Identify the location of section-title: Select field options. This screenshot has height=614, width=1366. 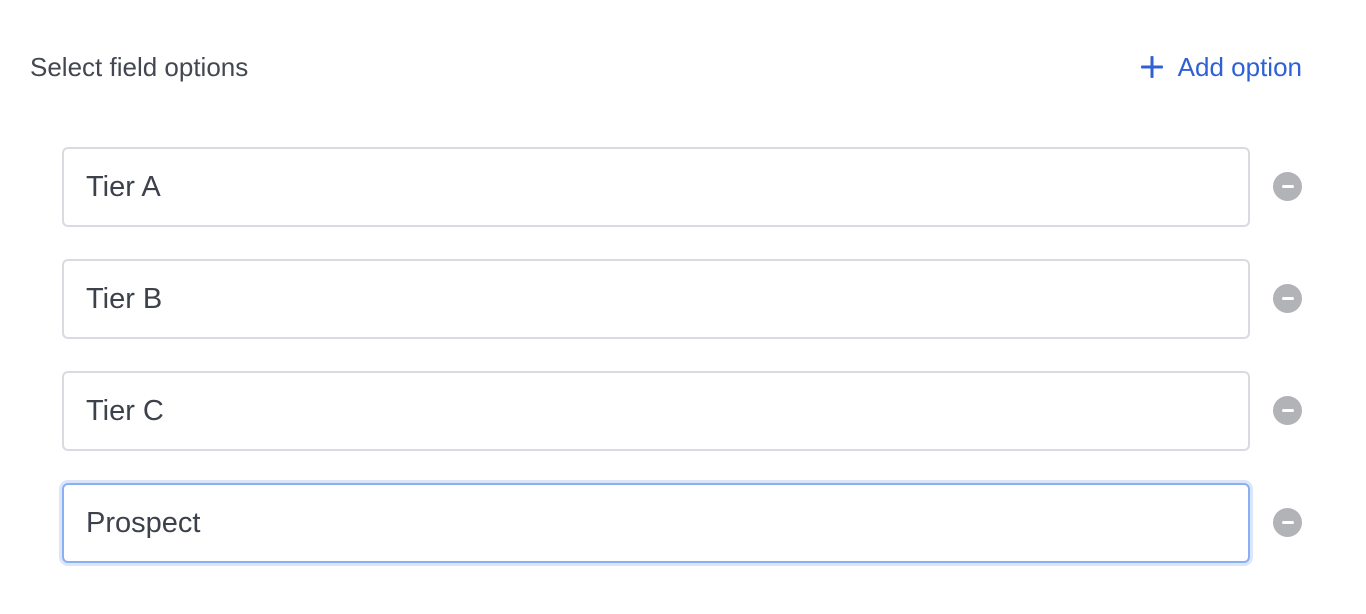
(139, 67).